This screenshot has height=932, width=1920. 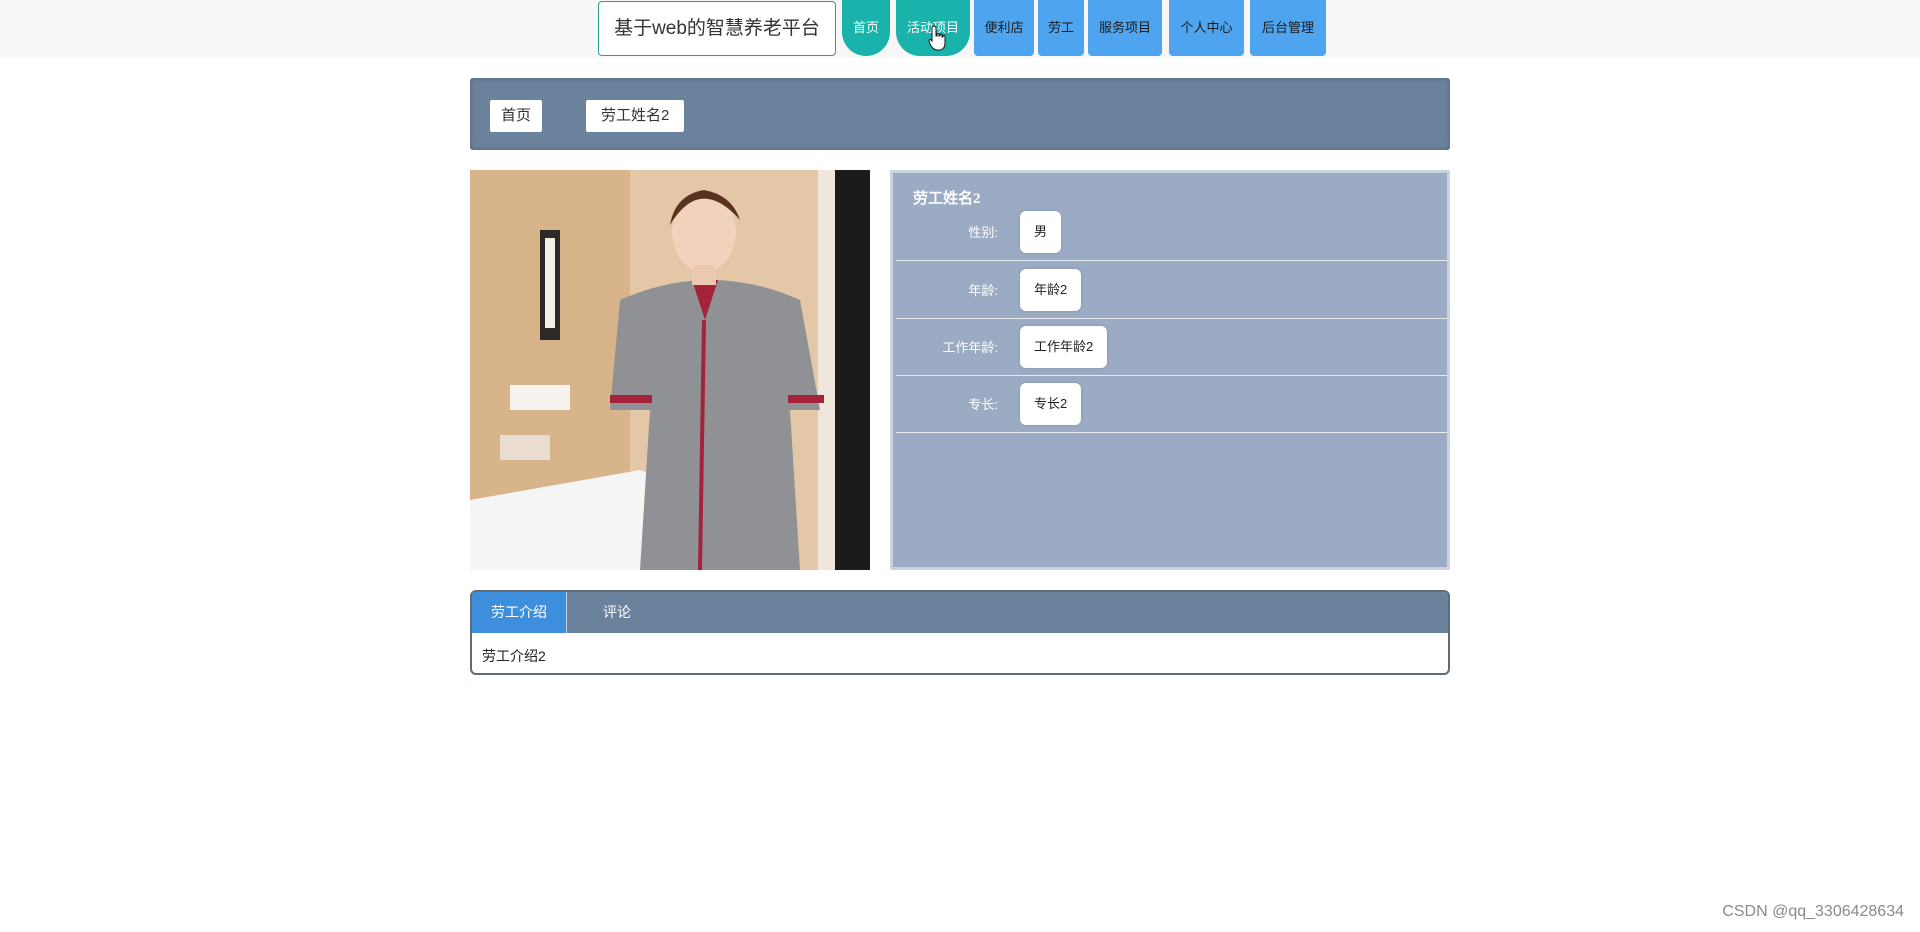 What do you see at coordinates (983, 232) in the screenshot?
I see `gender-label: 性别:` at bounding box center [983, 232].